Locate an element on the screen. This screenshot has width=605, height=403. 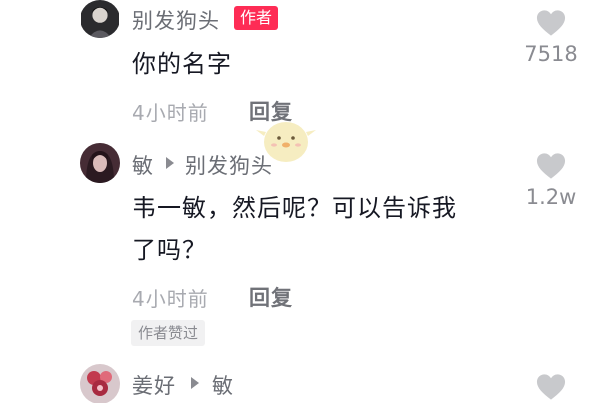
comment-username: 别发狗头 is located at coordinates (176, 20).